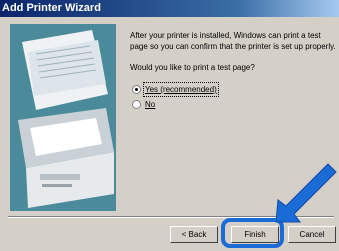  What do you see at coordinates (136, 104) in the screenshot?
I see `no-radio-button` at bounding box center [136, 104].